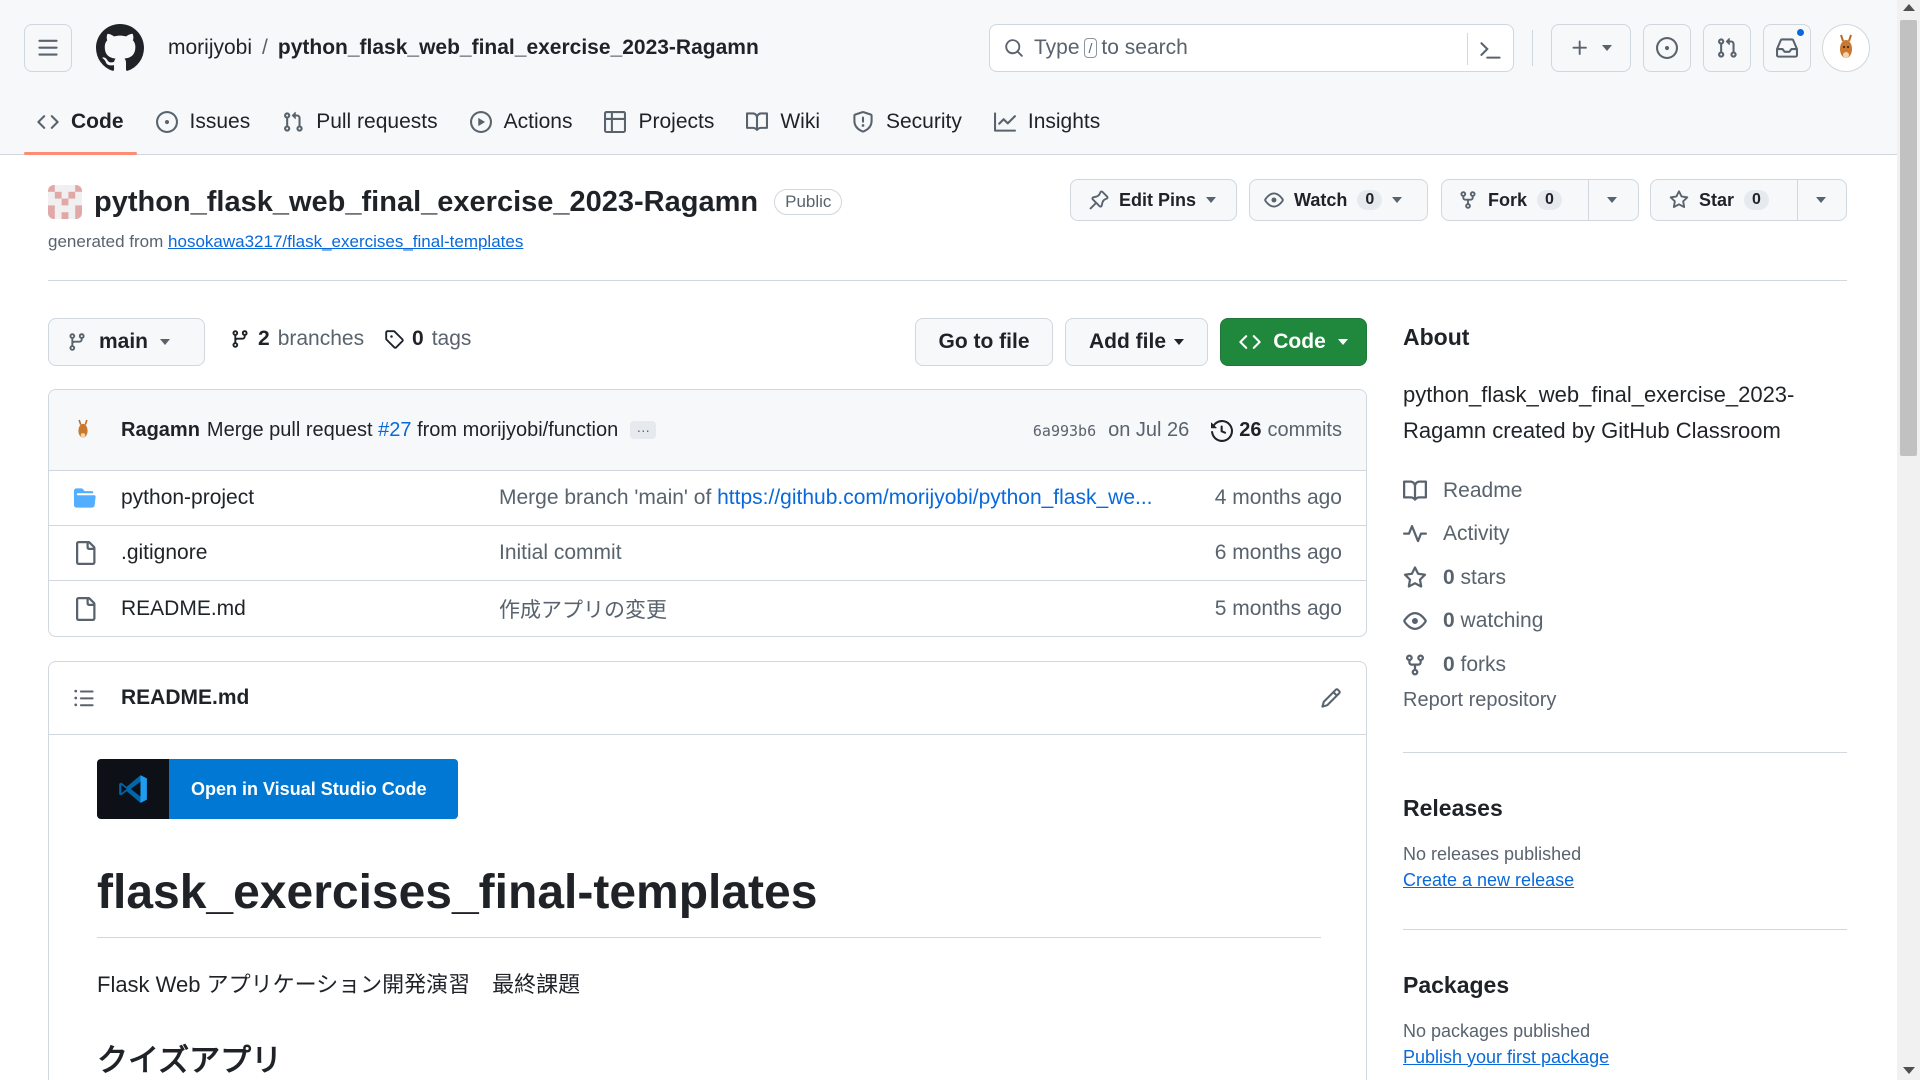 The width and height of the screenshot is (1920, 1080). Describe the element at coordinates (1338, 200) in the screenshot. I see `watch-button: Watch 0` at that location.